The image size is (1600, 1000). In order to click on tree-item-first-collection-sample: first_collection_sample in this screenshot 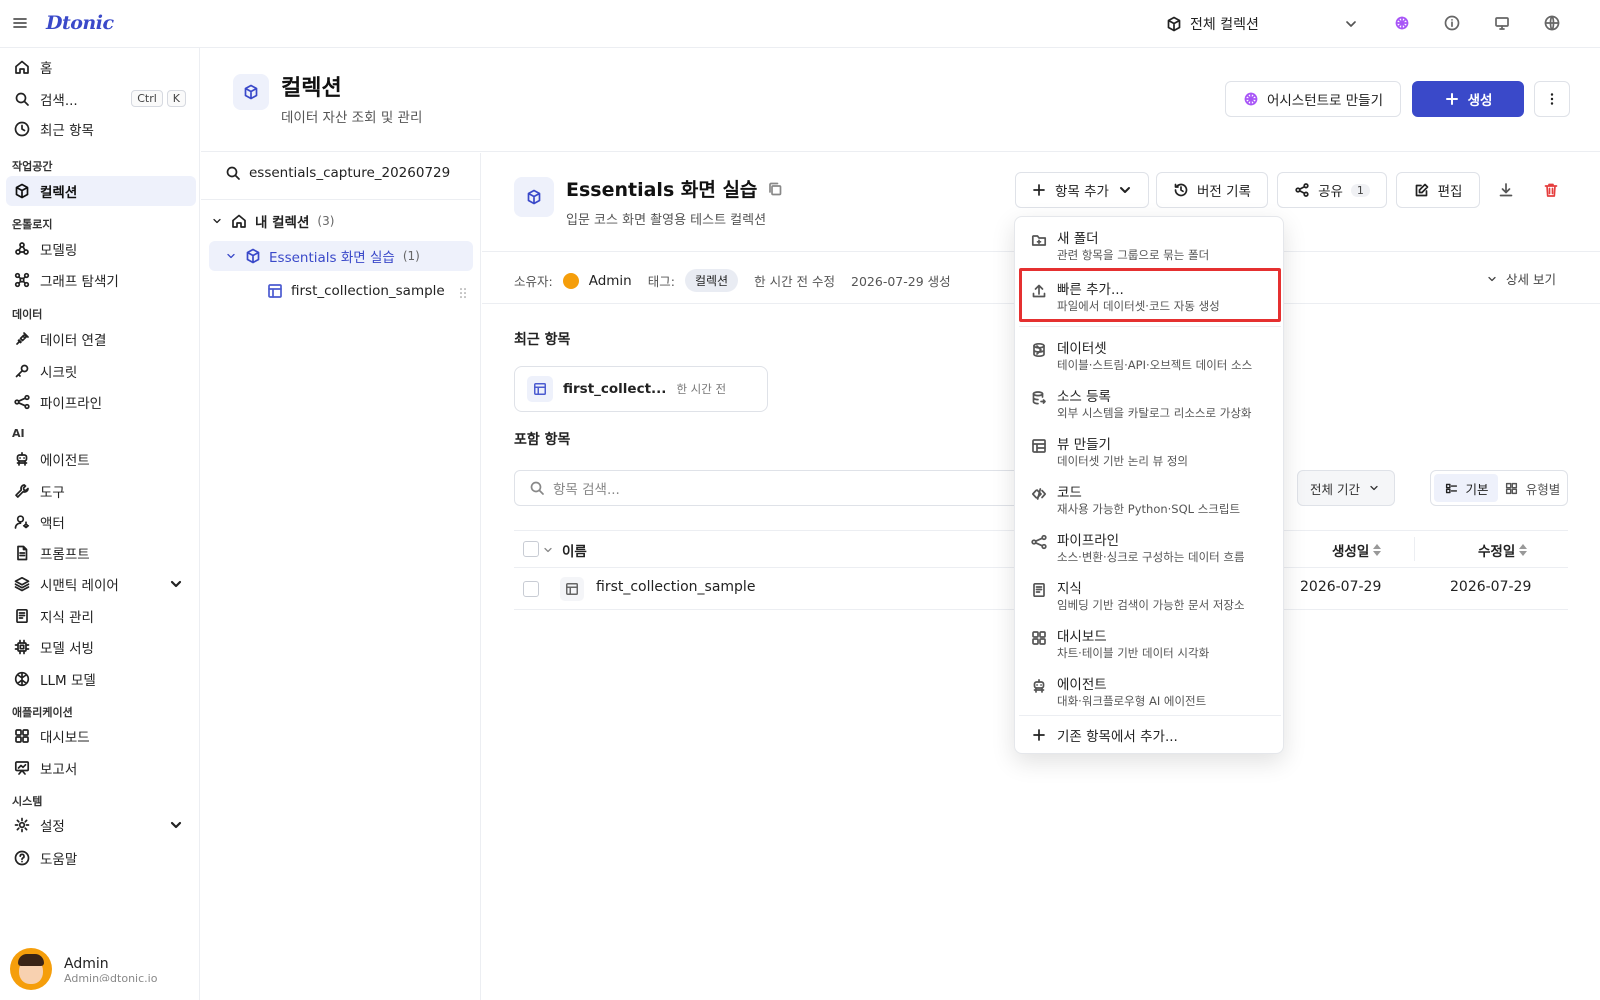, I will do `click(356, 291)`.